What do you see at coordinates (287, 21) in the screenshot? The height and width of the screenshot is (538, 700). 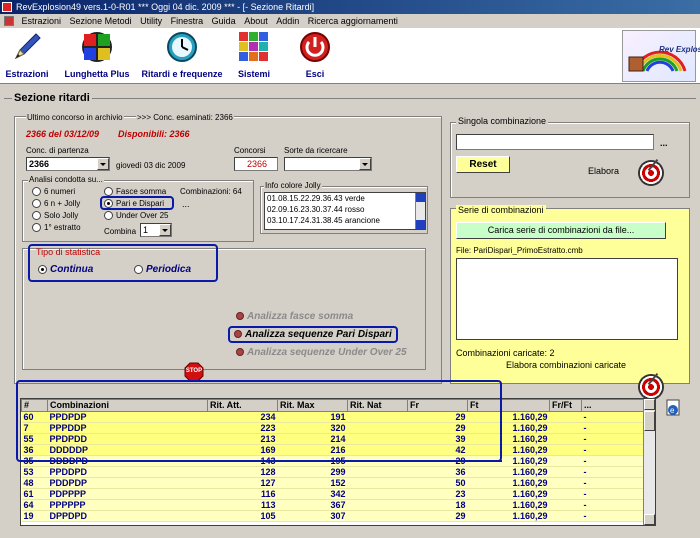 I see `menu-addin: Addin` at bounding box center [287, 21].